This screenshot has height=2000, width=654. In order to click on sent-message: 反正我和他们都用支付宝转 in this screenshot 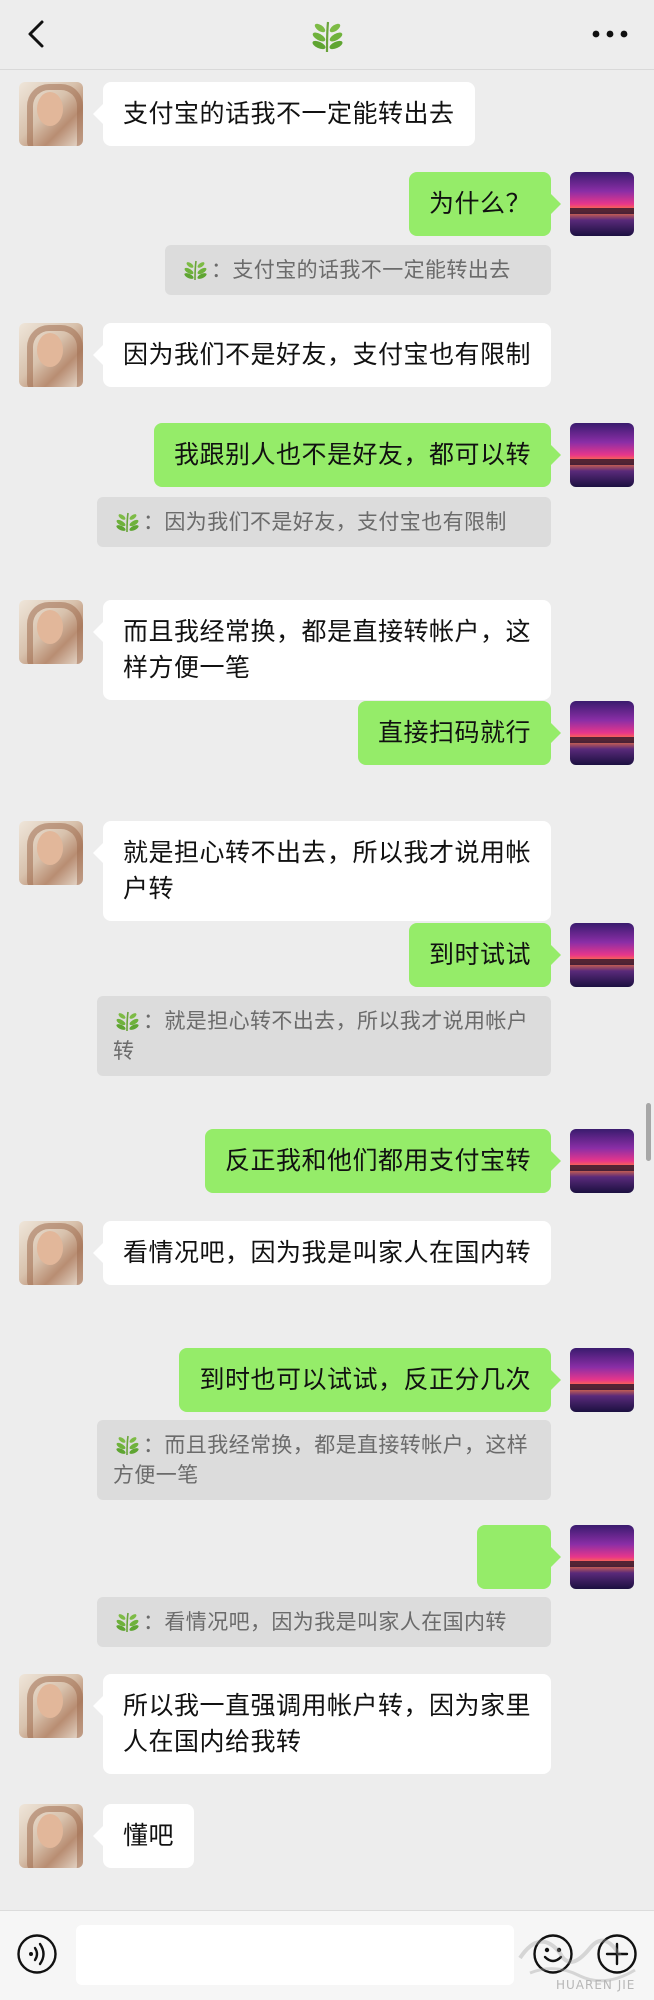, I will do `click(383, 1161)`.